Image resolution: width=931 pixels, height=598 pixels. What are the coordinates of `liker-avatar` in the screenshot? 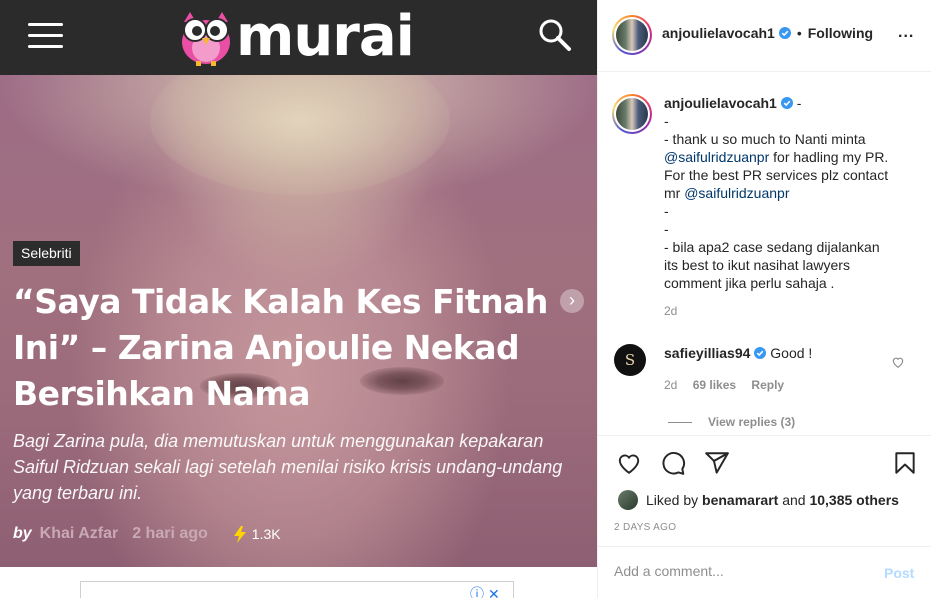 It's located at (628, 500).